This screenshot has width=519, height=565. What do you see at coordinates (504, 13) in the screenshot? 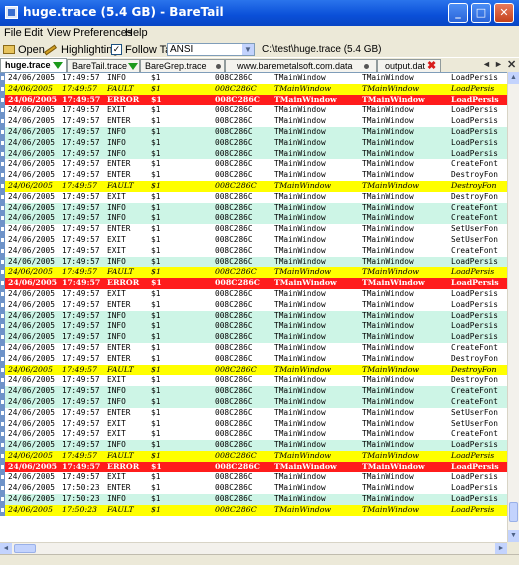
I see `close-button: ✕` at bounding box center [504, 13].